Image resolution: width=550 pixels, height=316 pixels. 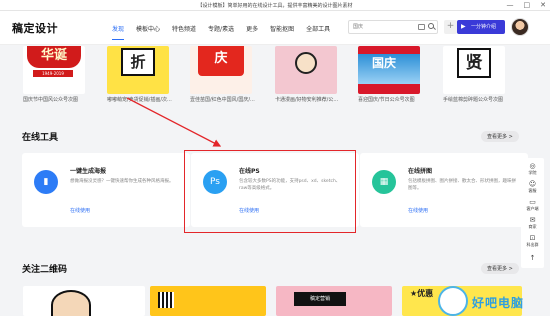 What do you see at coordinates (532, 208) in the screenshot?
I see `client-label: 客户端` at bounding box center [532, 208].